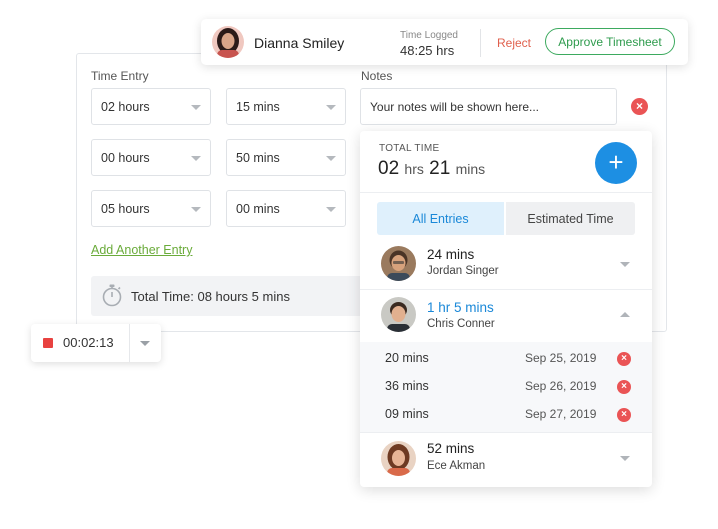  Describe the element at coordinates (414, 169) in the screenshot. I see `hours-unit: hrs` at that location.